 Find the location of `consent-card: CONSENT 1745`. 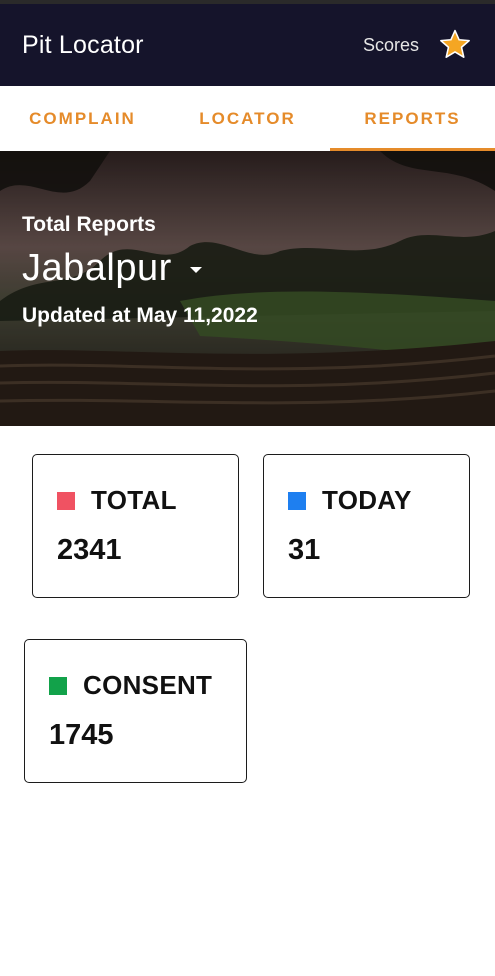

consent-card: CONSENT 1745 is located at coordinates (135, 711).